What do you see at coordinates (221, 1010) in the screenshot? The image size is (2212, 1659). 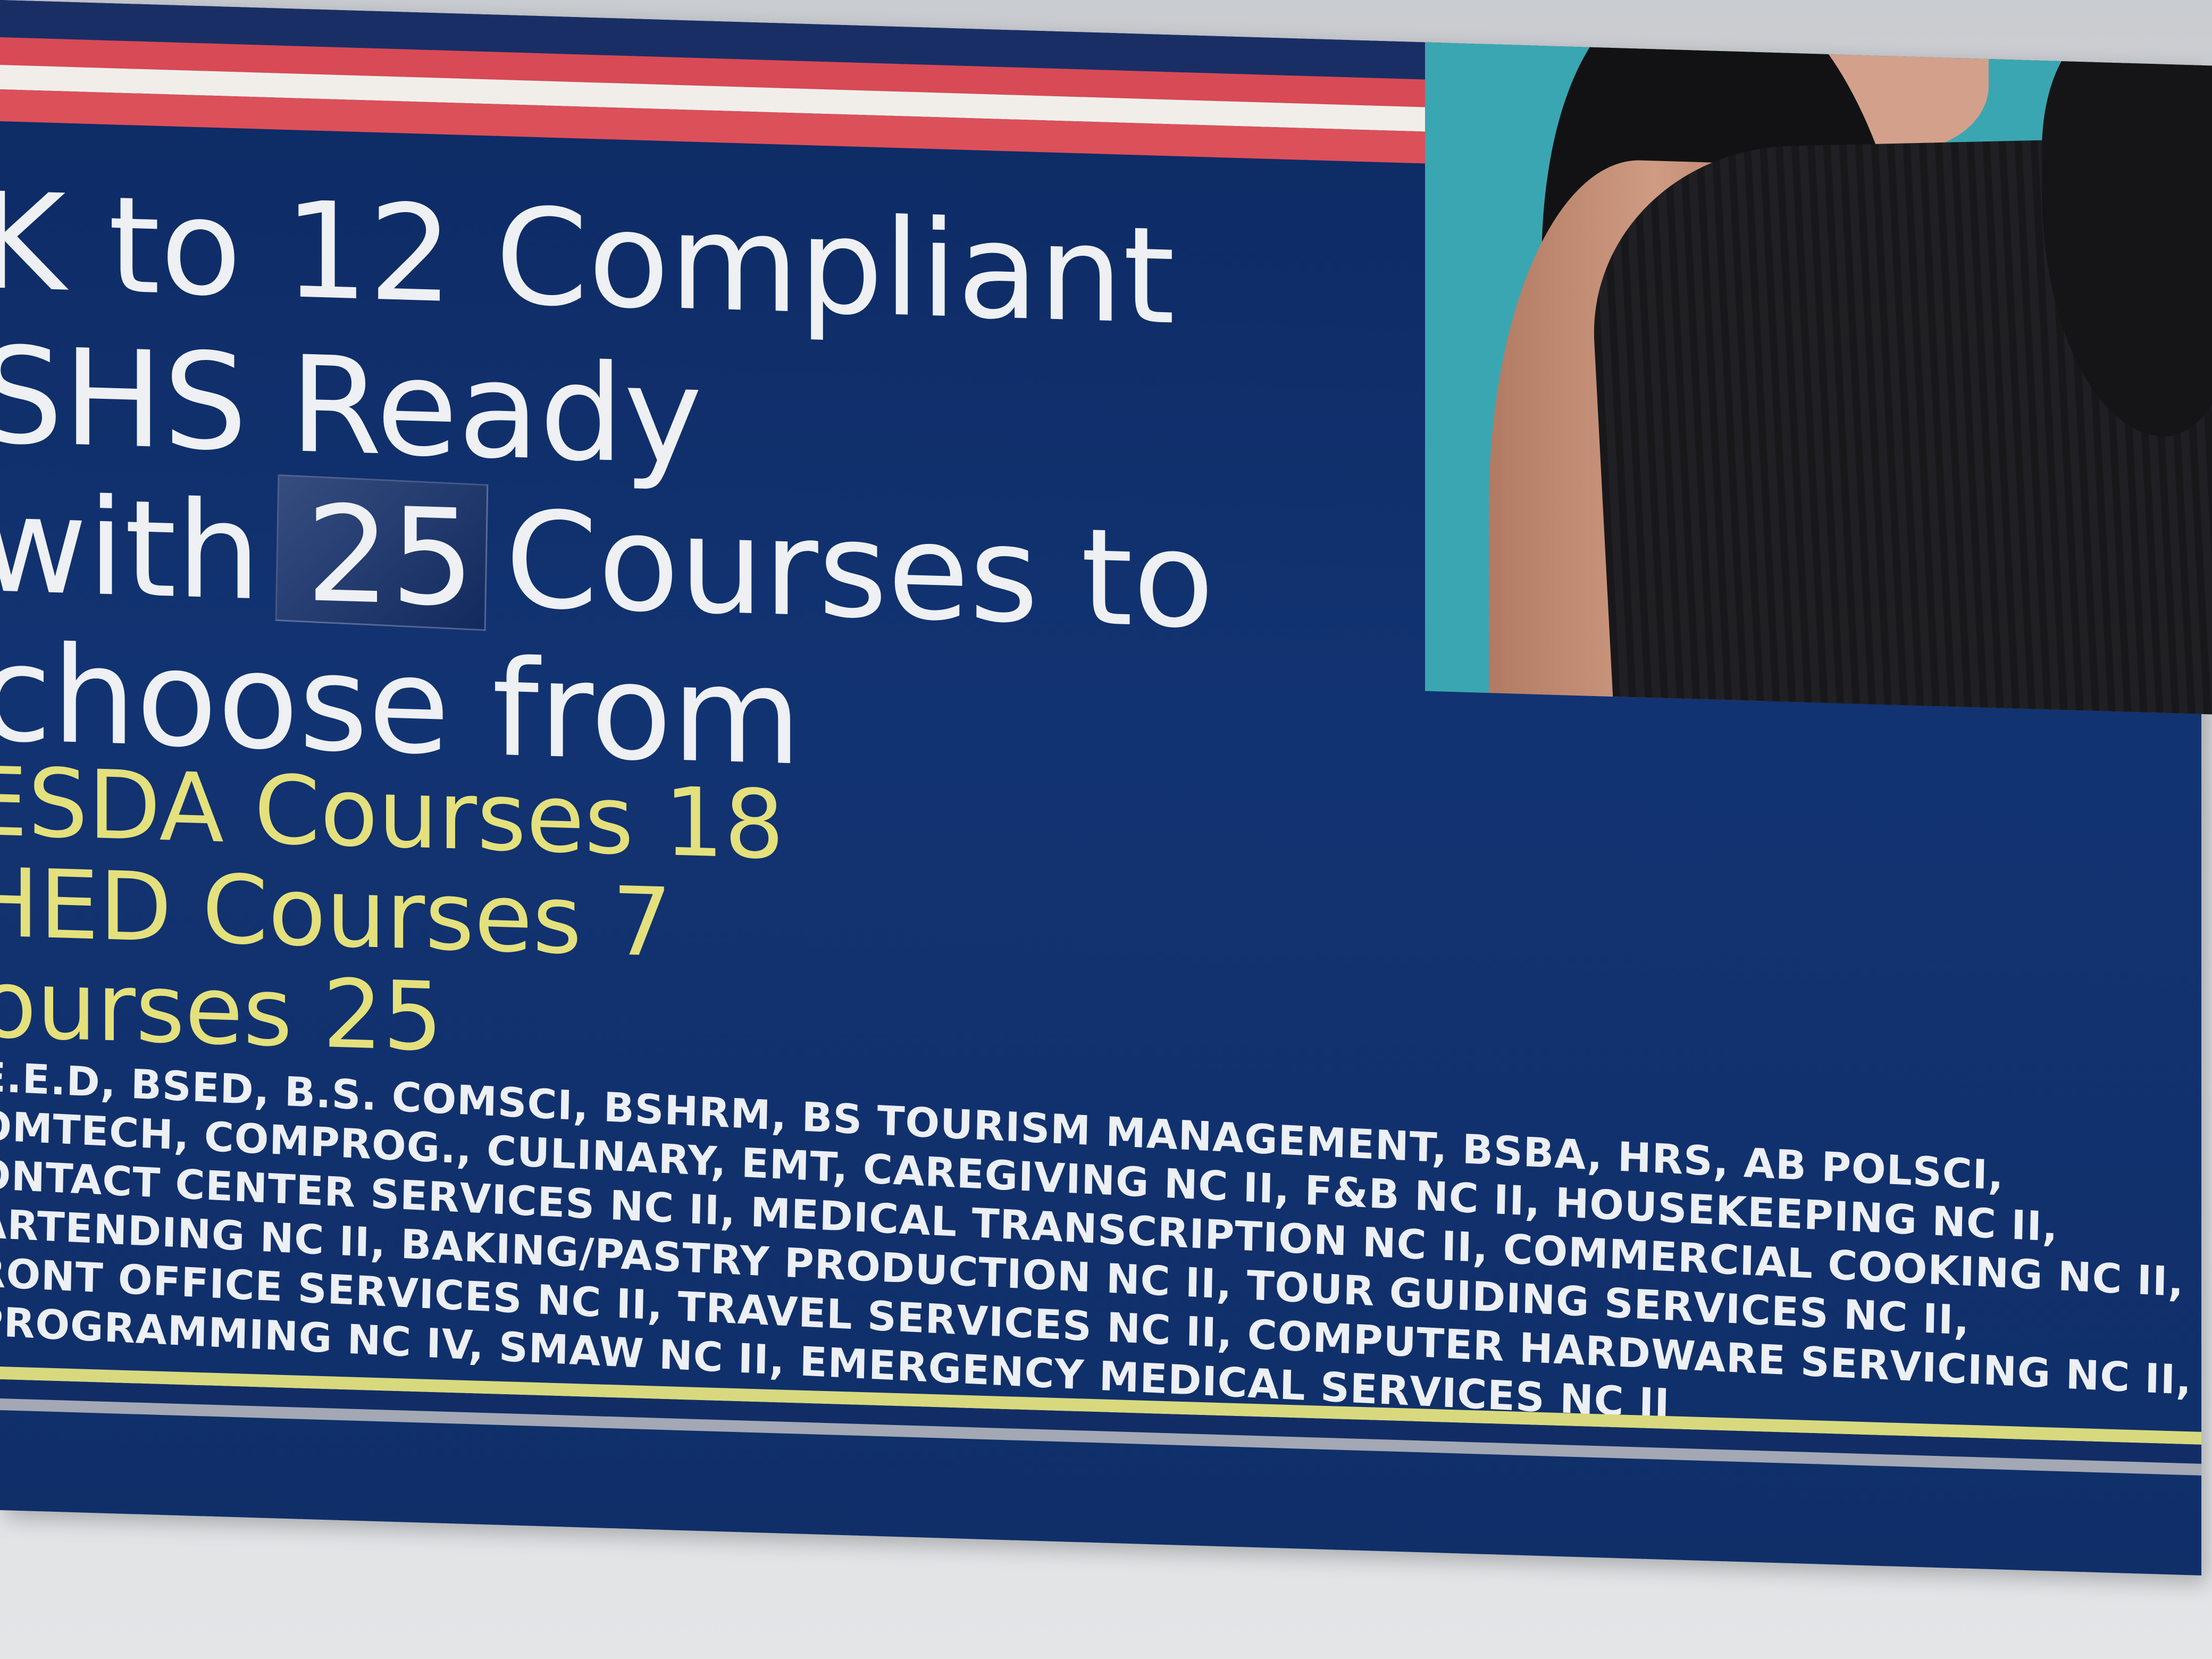 I see `tally-total-courses: ourses 25` at bounding box center [221, 1010].